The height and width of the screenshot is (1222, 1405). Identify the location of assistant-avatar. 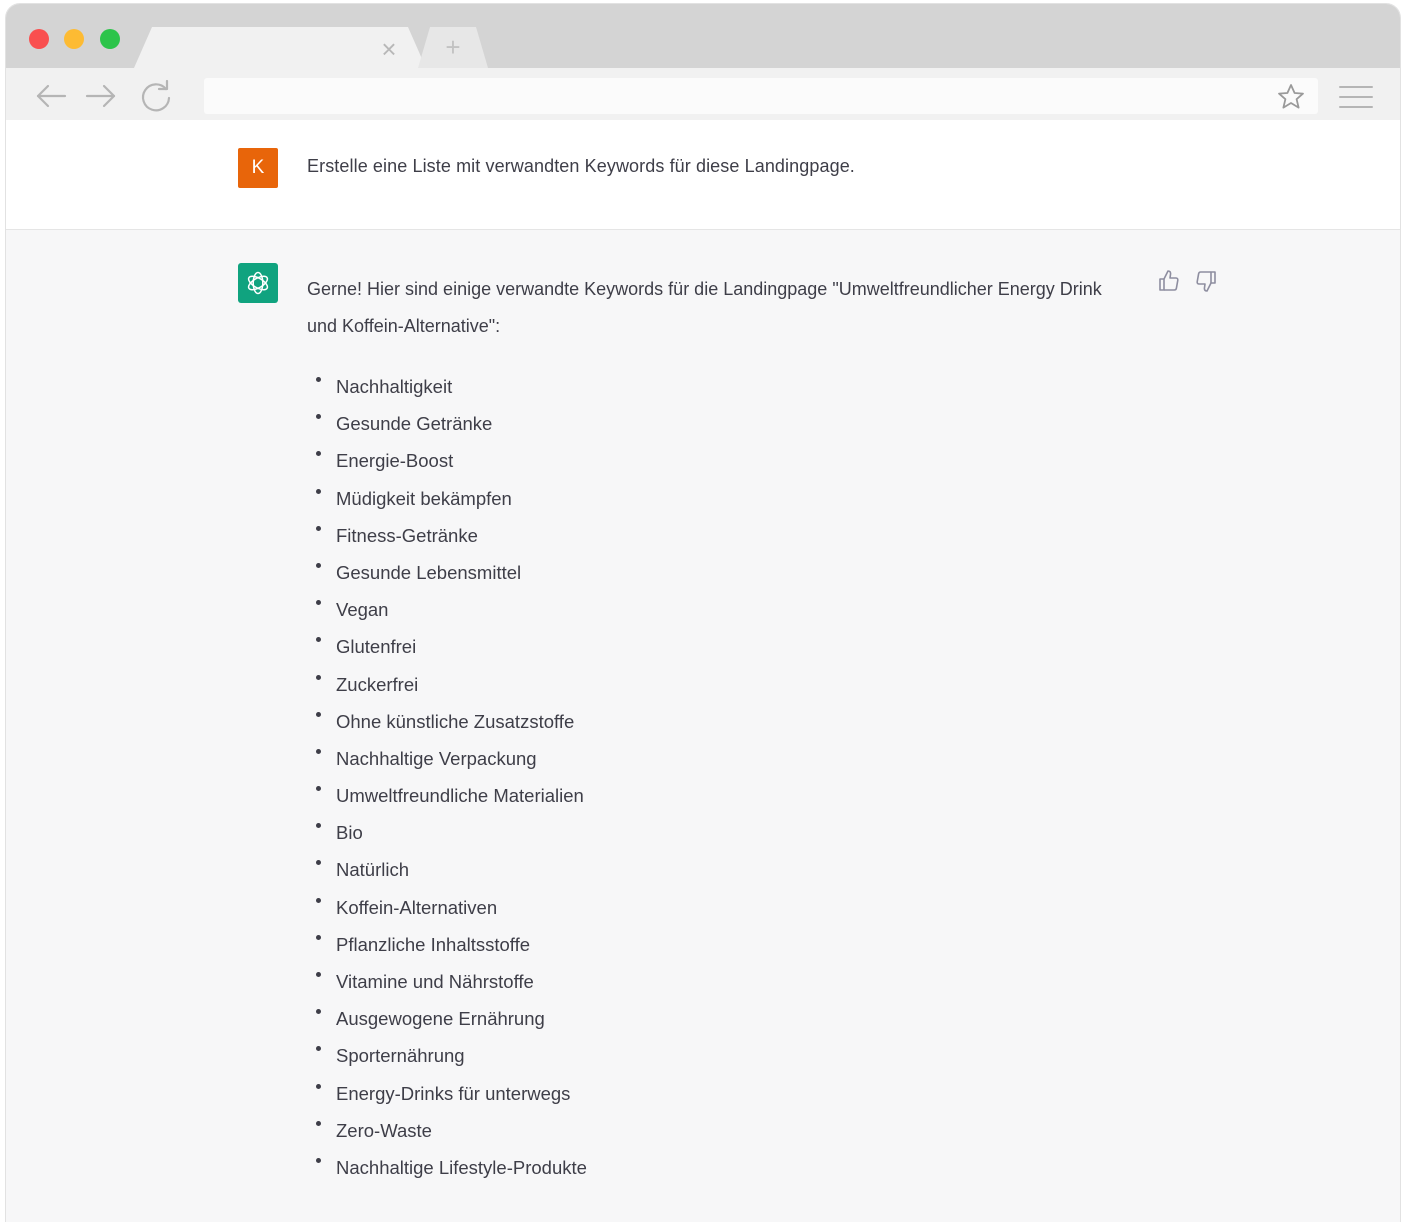
(258, 283).